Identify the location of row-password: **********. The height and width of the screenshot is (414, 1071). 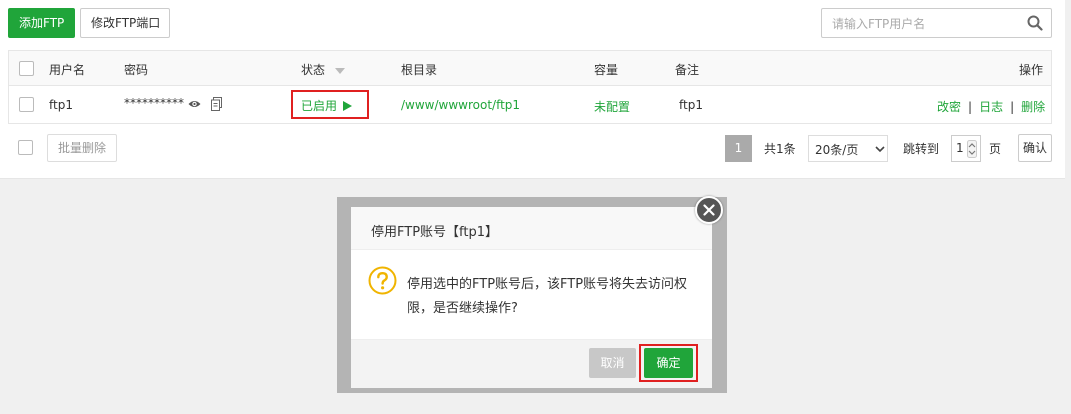
(154, 103).